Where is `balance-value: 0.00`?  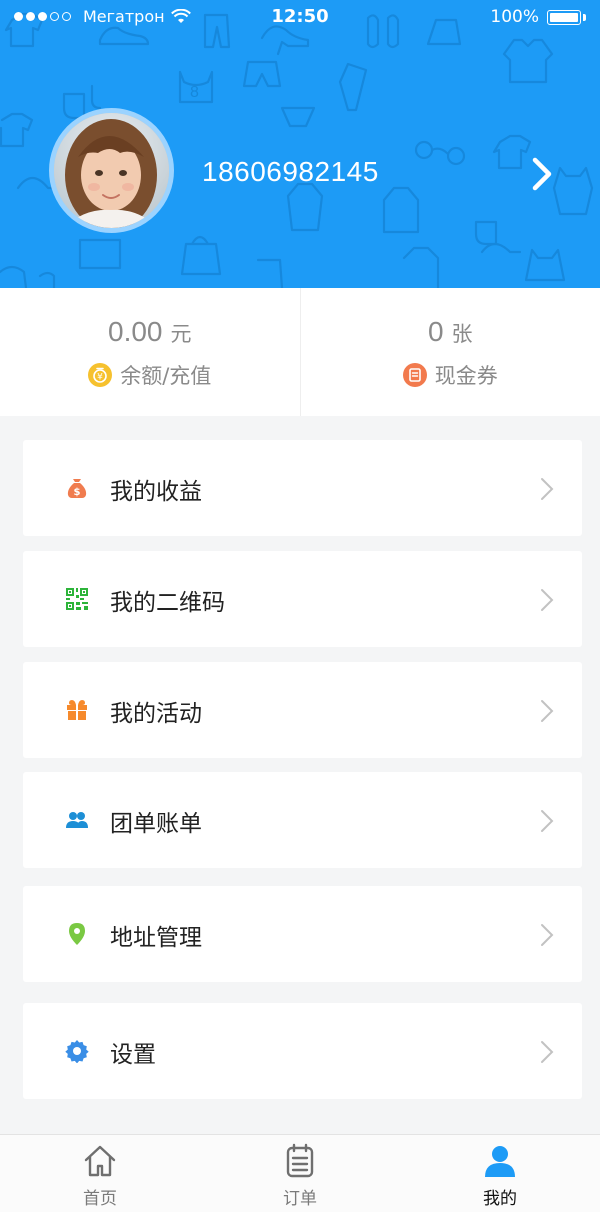 balance-value: 0.00 is located at coordinates (135, 331).